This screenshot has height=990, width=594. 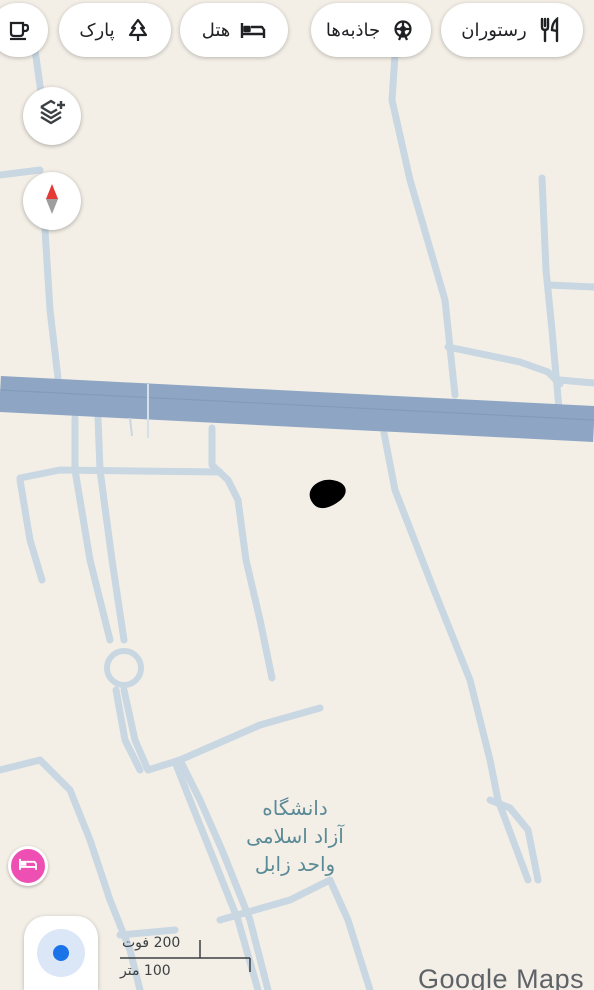 What do you see at coordinates (327, 494) in the screenshot?
I see `drawn-blob` at bounding box center [327, 494].